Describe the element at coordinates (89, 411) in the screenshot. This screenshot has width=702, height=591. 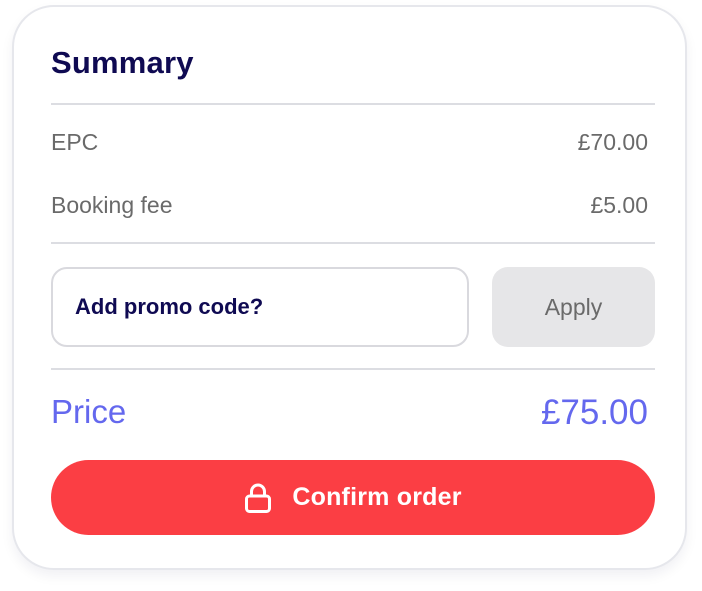
I see `price-label: Price` at that location.